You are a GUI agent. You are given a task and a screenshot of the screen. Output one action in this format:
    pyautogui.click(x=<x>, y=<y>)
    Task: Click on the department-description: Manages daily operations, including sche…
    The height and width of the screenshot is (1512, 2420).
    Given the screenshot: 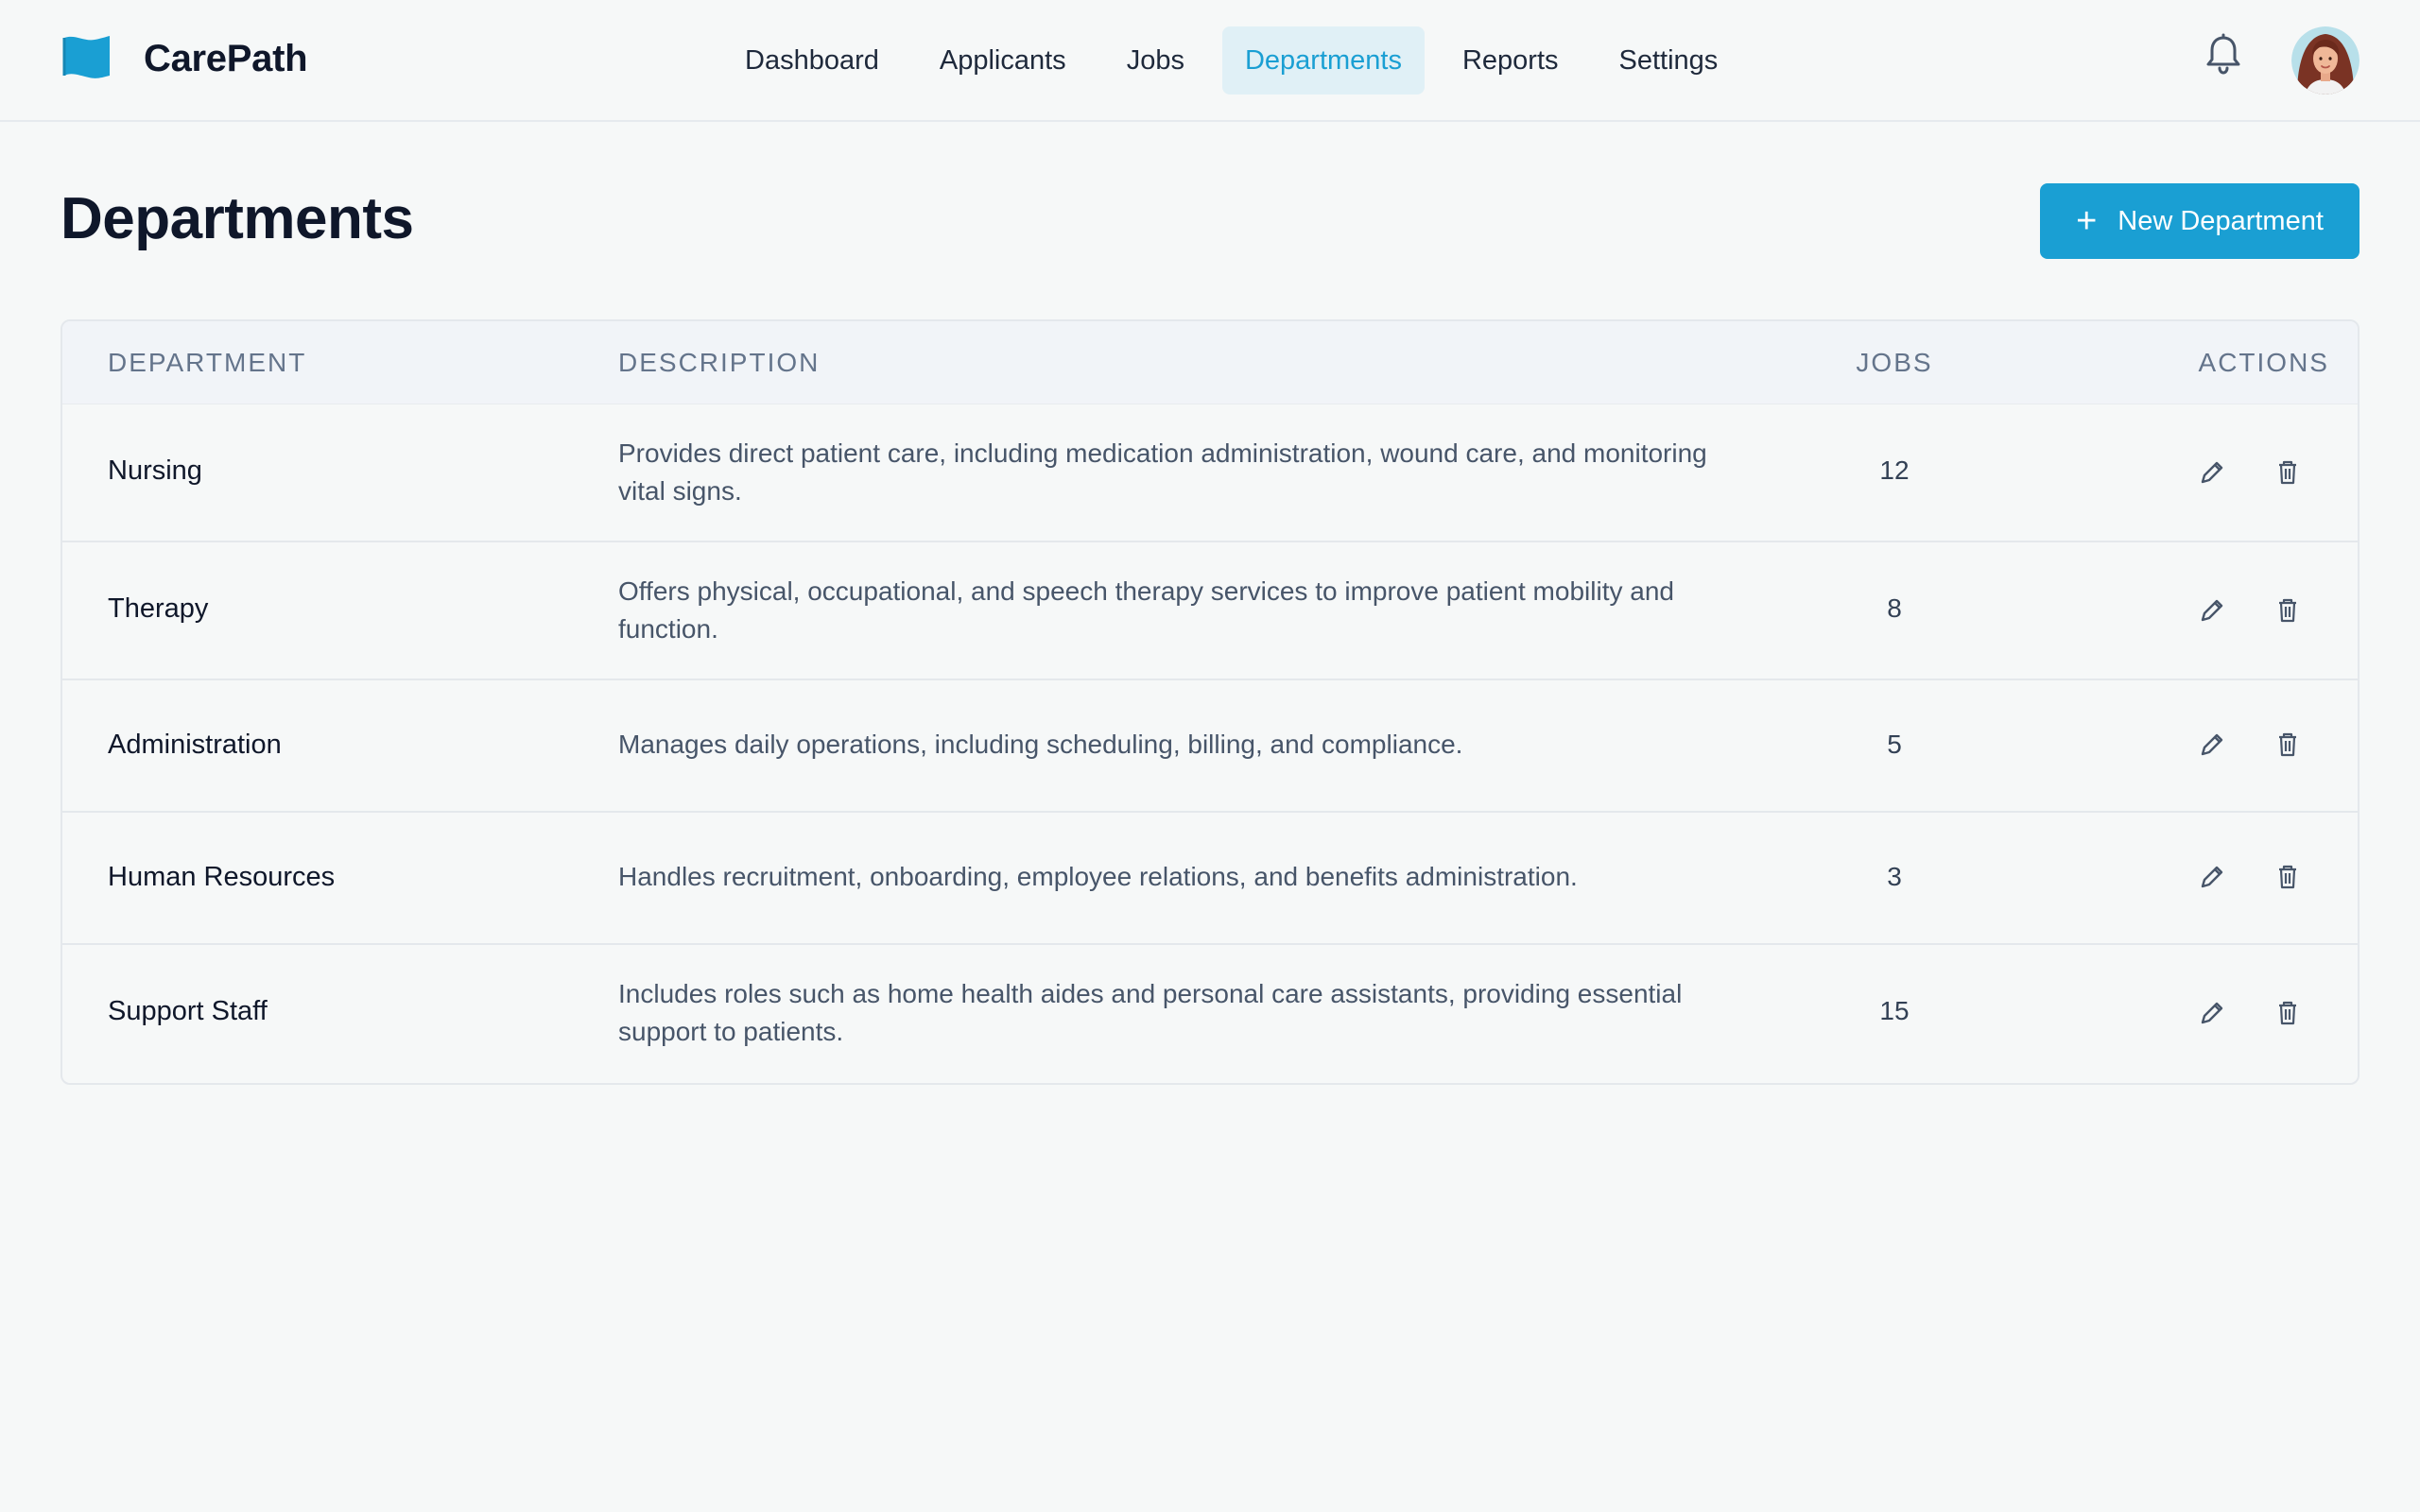 What is the action you would take?
    pyautogui.click(x=1040, y=744)
    